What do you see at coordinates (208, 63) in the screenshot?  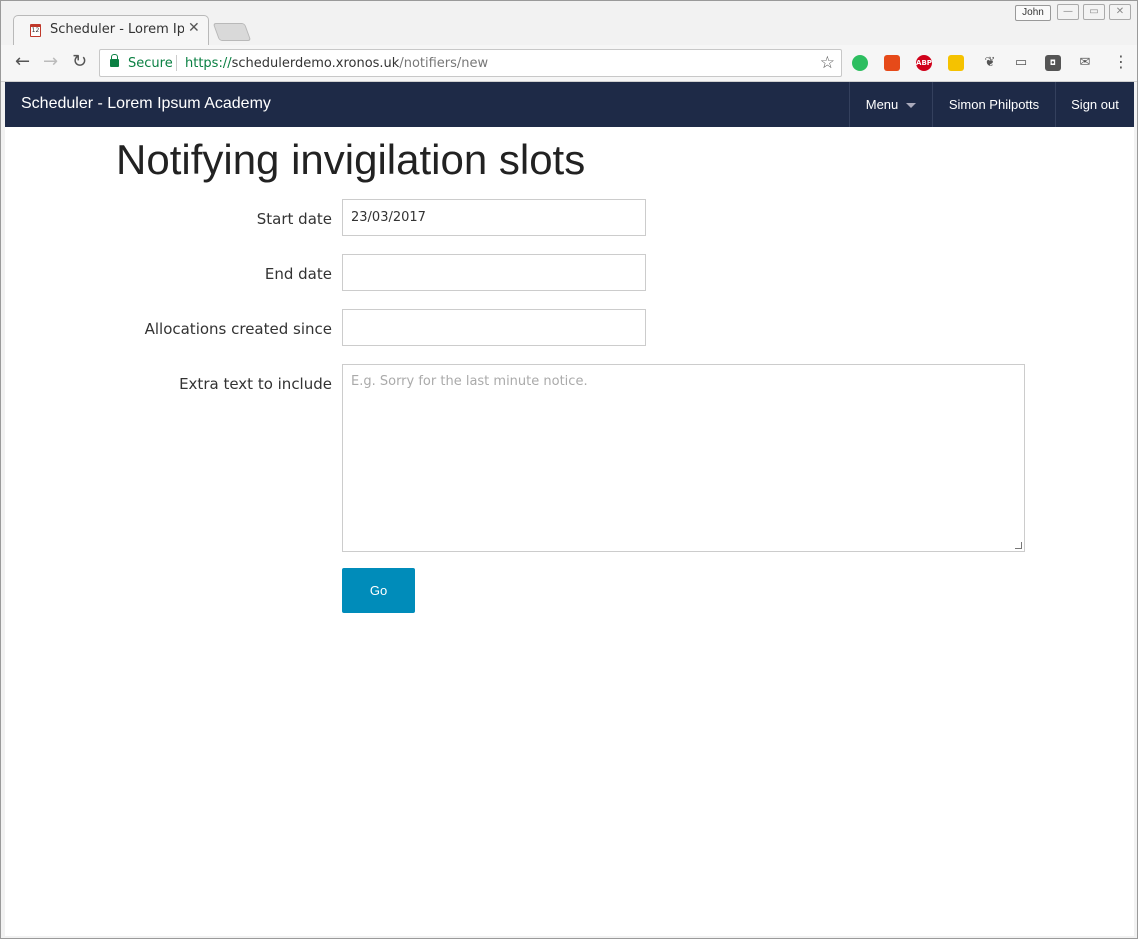 I see `url-scheme: https://` at bounding box center [208, 63].